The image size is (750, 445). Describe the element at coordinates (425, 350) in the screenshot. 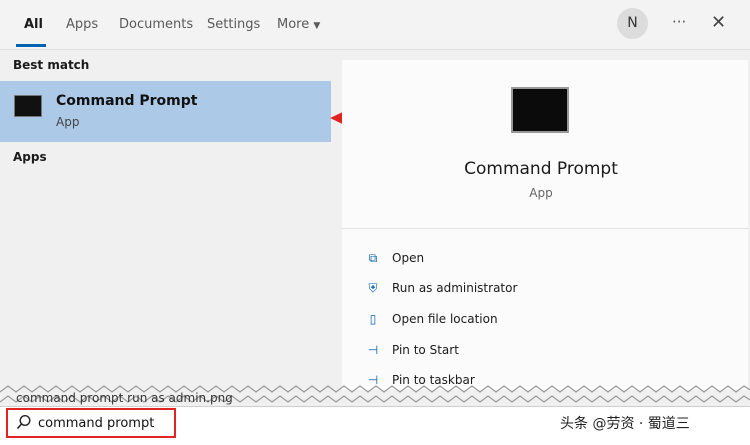

I see `action-pin-to-start-label: Pin to Start` at that location.